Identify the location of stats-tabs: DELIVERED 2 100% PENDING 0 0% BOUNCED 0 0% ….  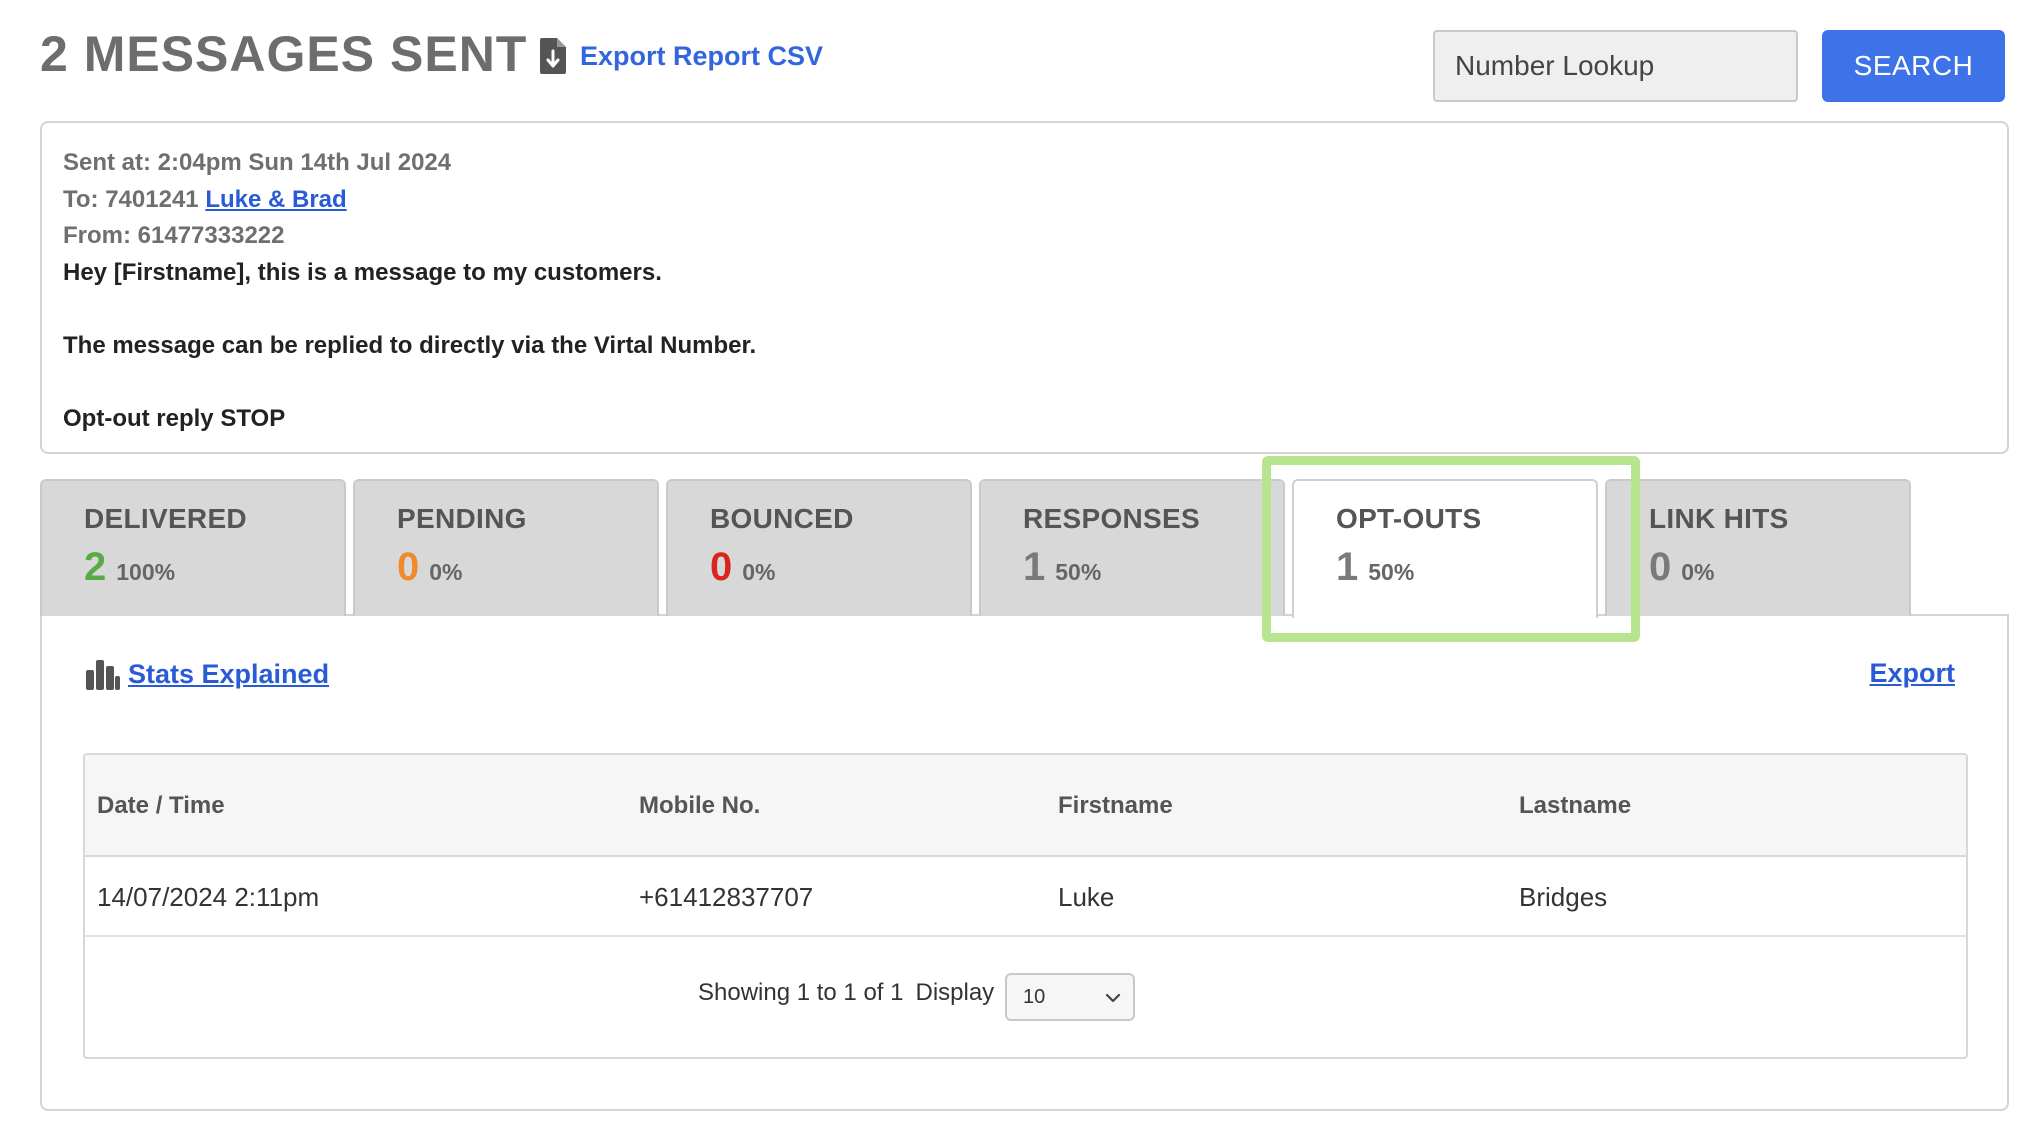
(1005, 548).